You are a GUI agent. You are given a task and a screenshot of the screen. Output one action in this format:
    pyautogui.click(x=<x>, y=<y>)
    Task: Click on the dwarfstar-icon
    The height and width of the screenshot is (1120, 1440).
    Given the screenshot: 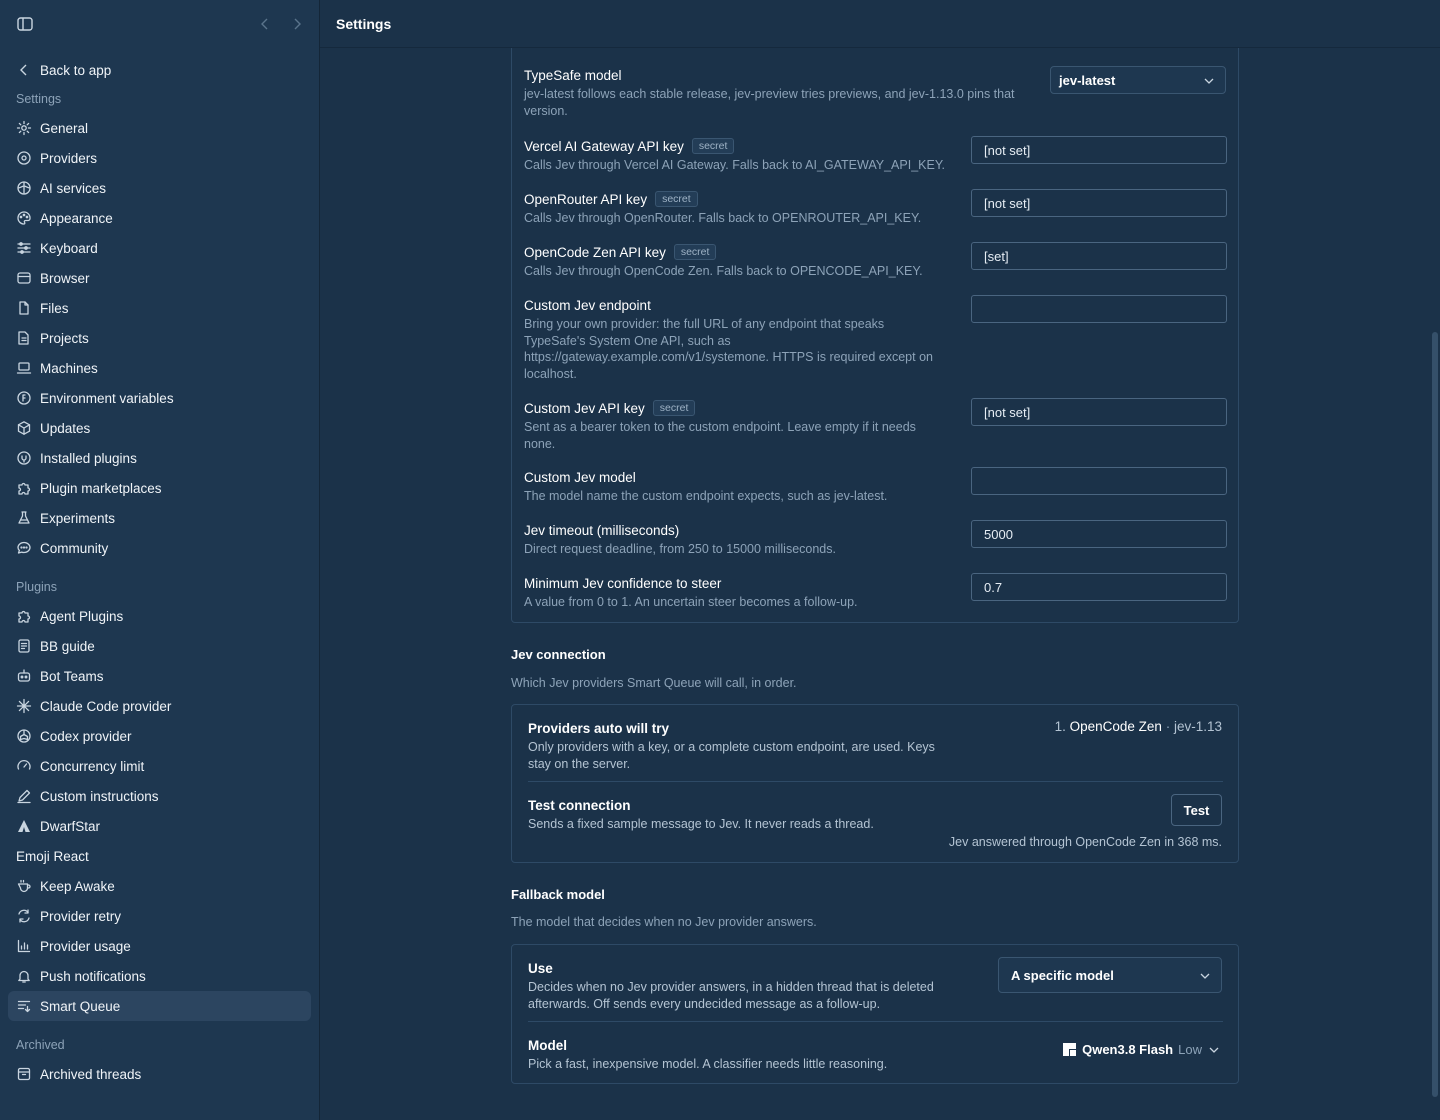 What is the action you would take?
    pyautogui.click(x=24, y=826)
    